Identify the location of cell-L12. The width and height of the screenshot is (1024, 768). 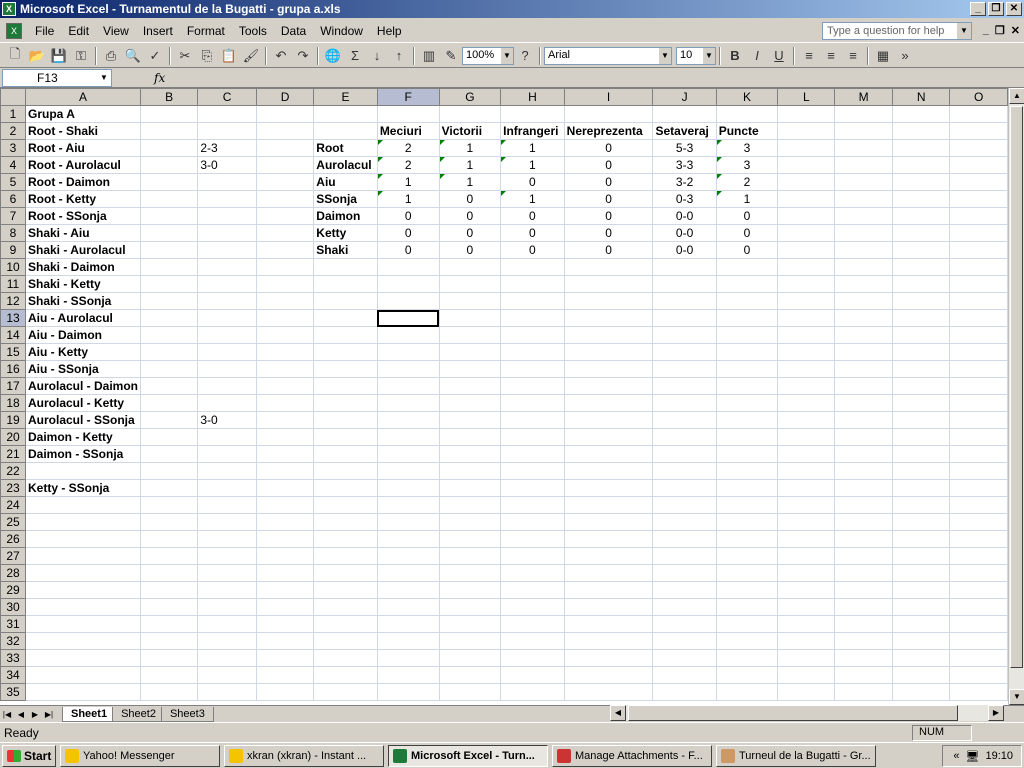
(806, 301).